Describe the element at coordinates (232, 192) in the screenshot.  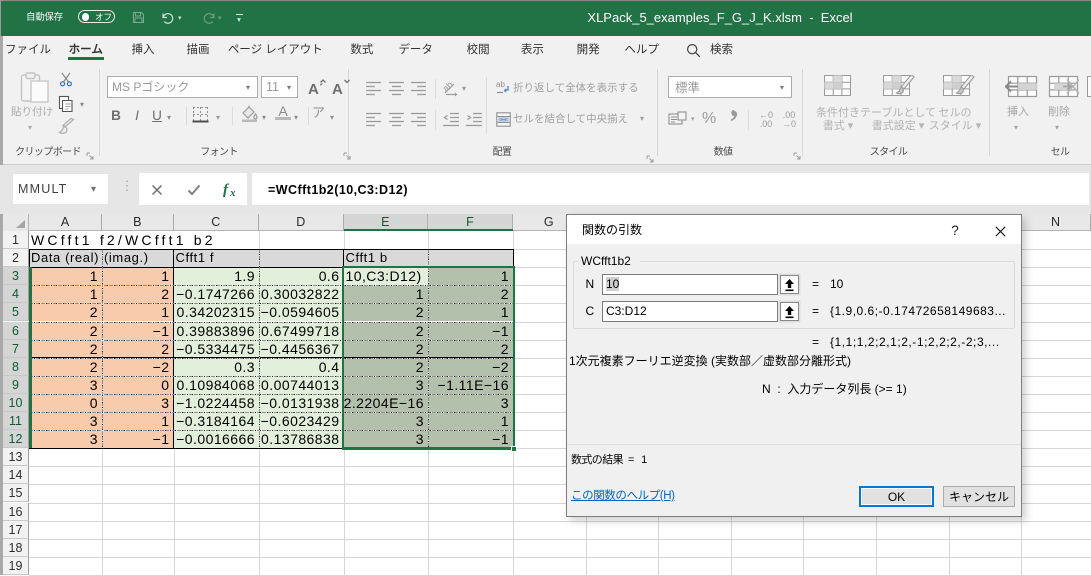
I see `svg-text: x` at that location.